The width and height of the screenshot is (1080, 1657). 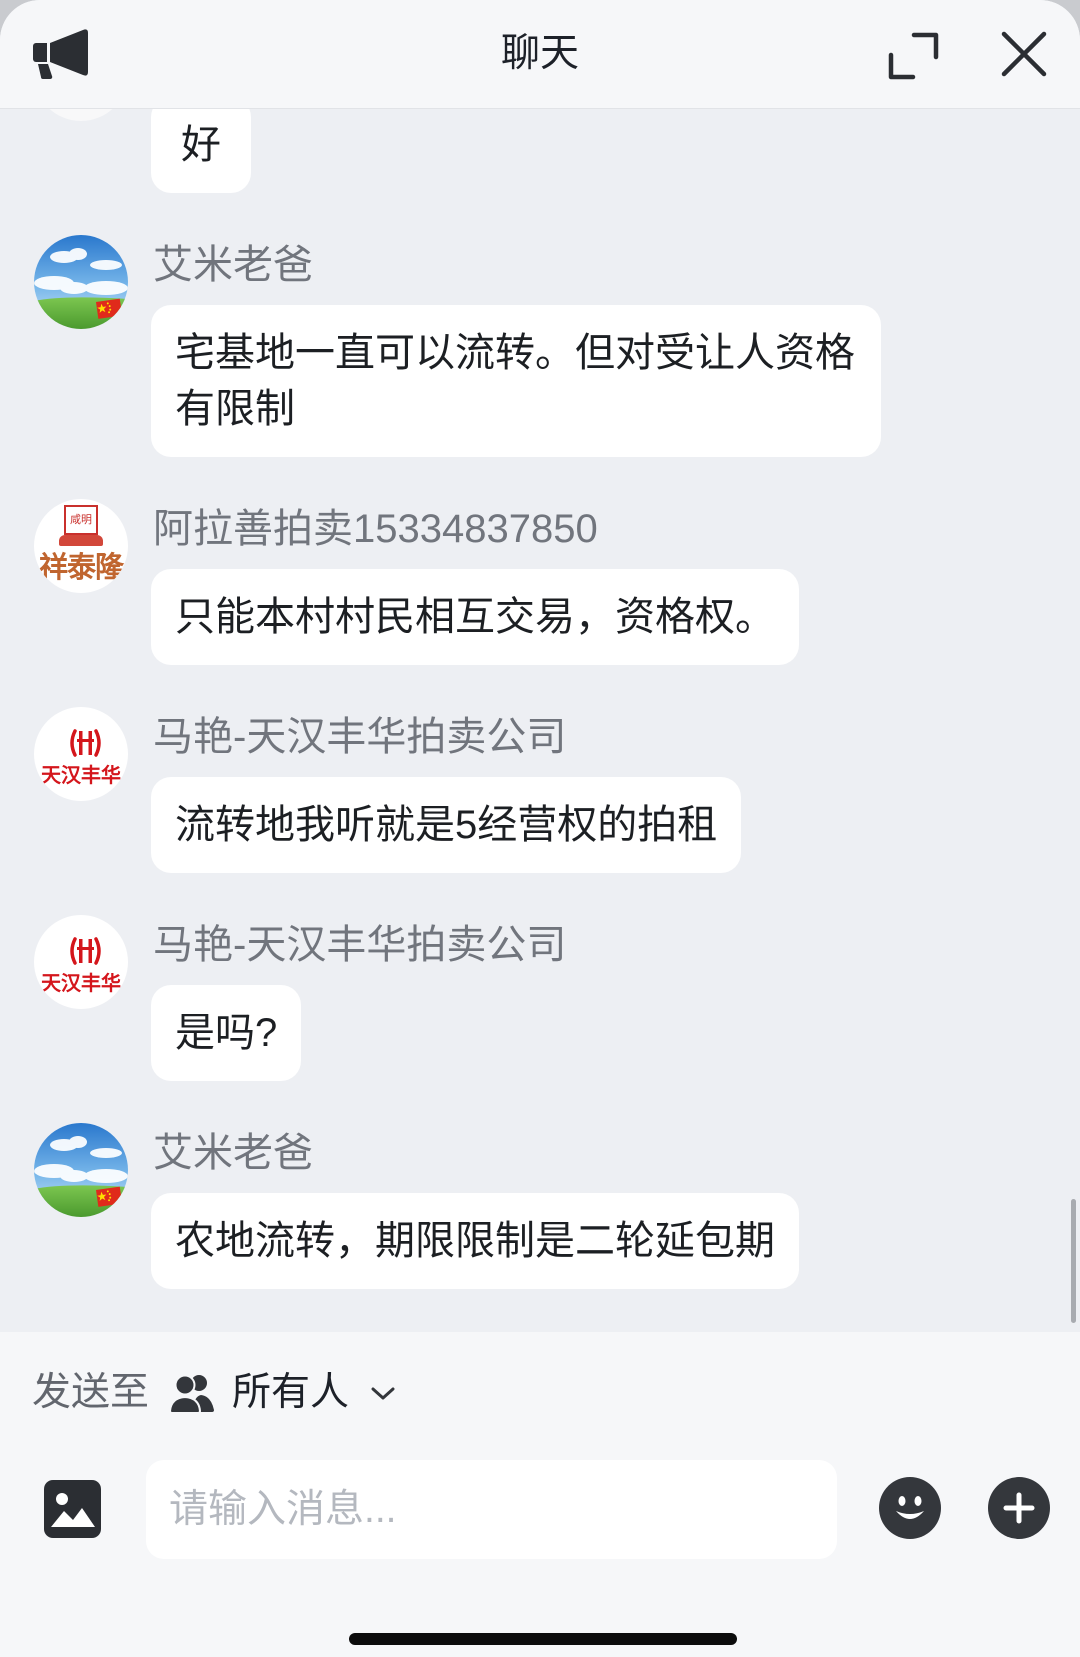 What do you see at coordinates (913, 56) in the screenshot?
I see `expand-icon` at bounding box center [913, 56].